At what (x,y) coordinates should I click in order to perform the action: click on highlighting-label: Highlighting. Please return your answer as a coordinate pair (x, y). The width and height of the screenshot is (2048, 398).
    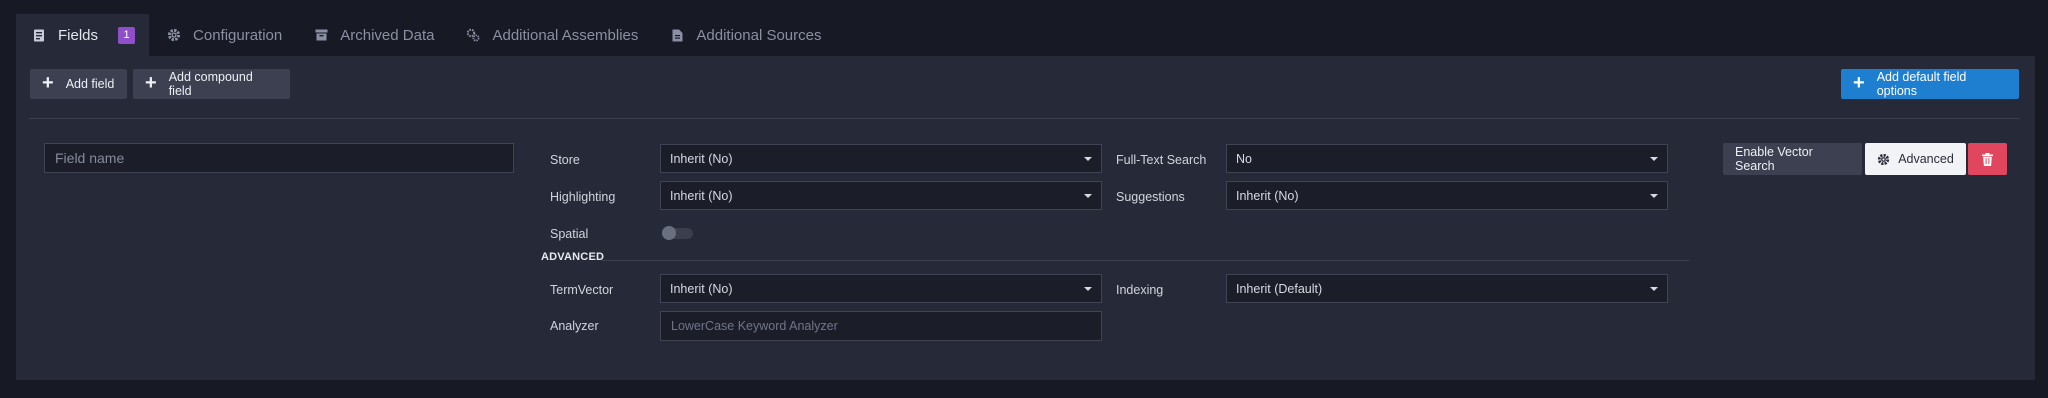
    Looking at the image, I should click on (583, 197).